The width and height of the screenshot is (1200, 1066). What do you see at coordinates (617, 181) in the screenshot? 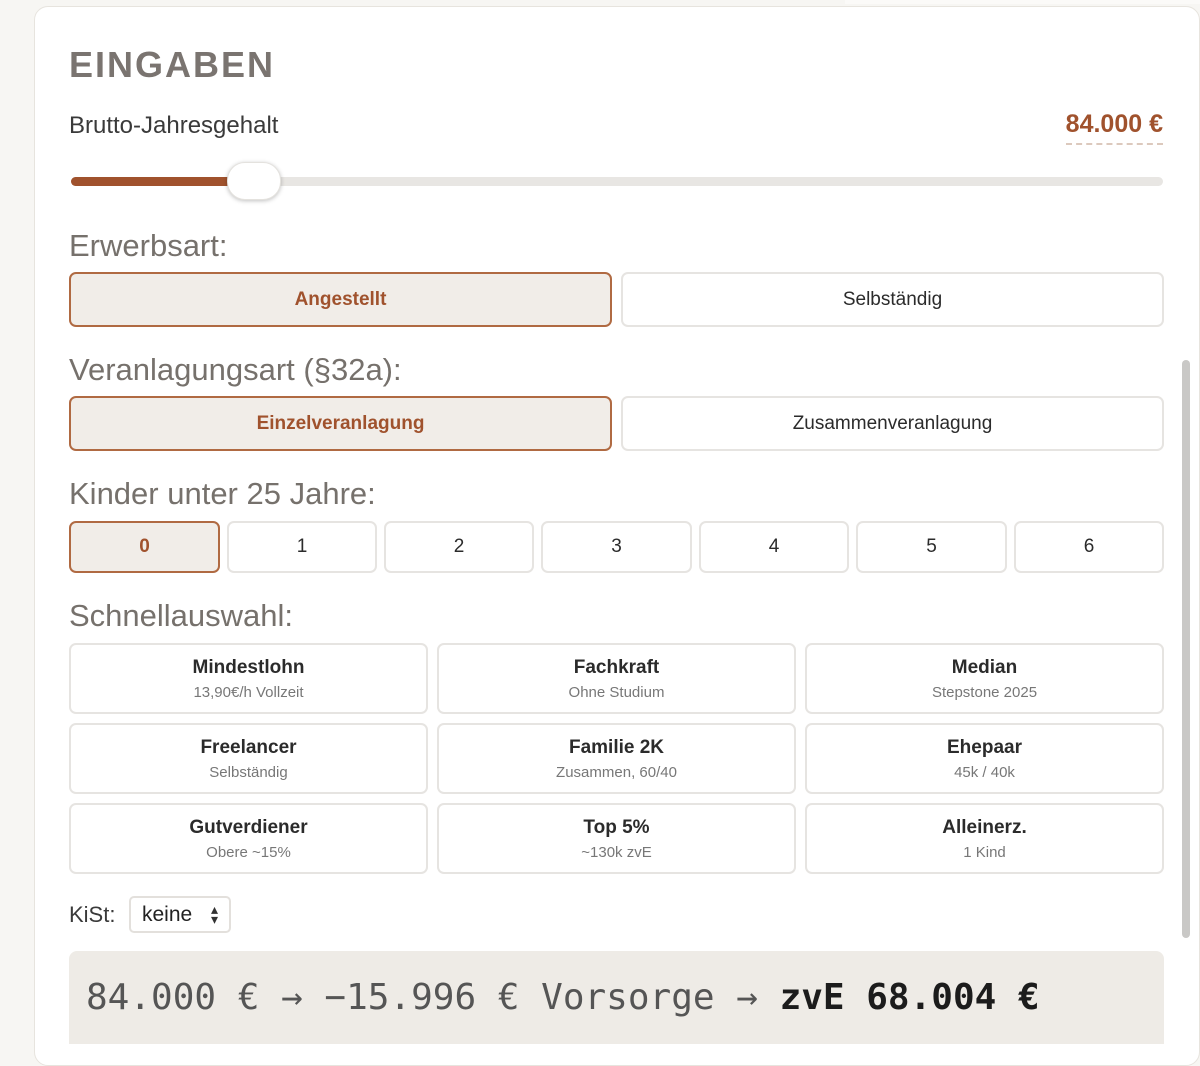
I see `salary-slider` at bounding box center [617, 181].